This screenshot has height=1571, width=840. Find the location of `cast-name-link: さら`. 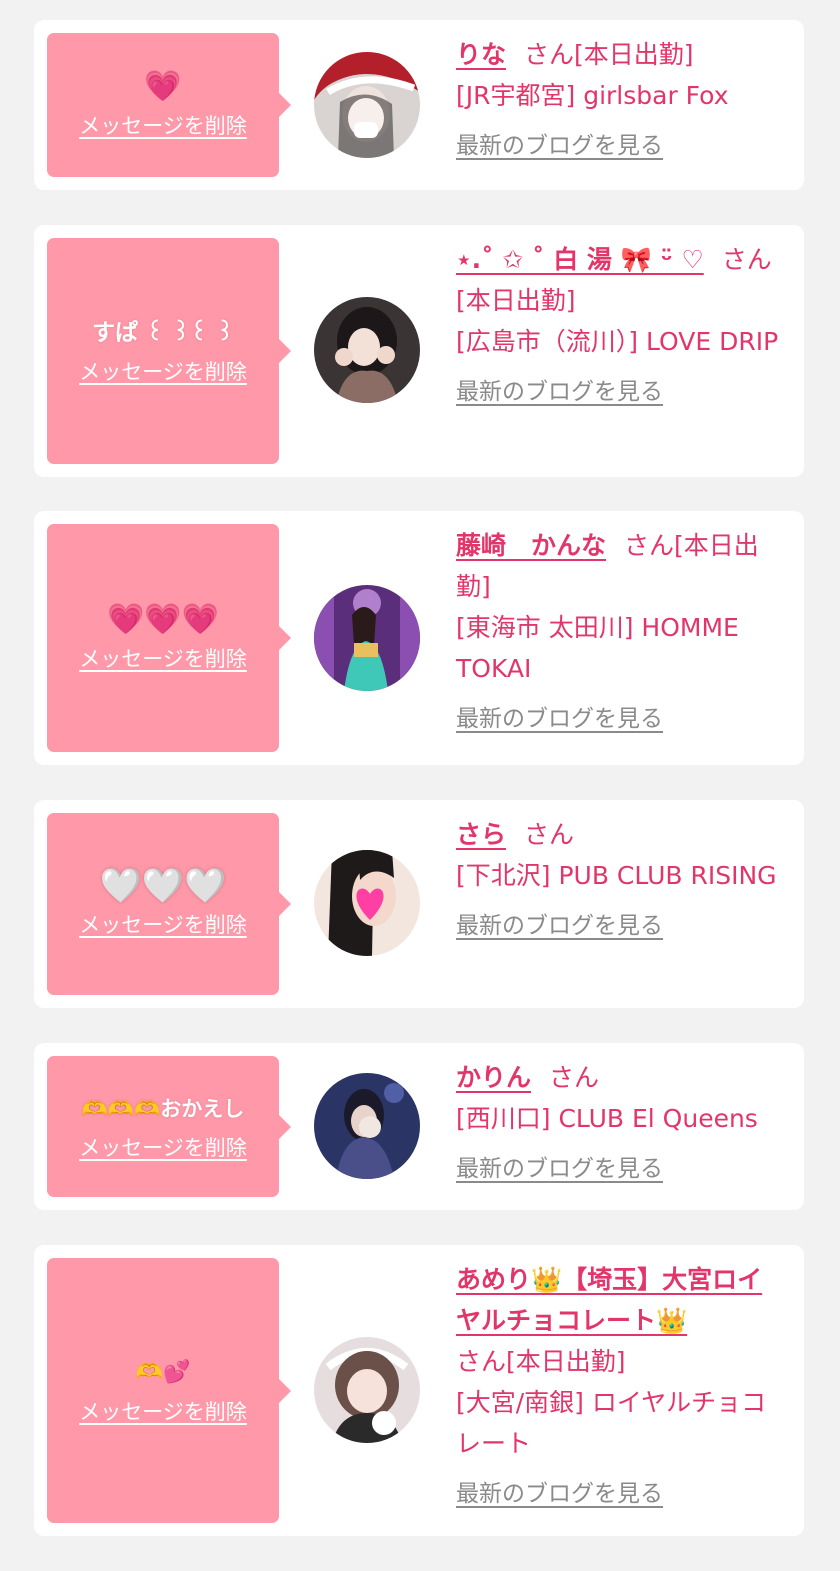

cast-name-link: さら is located at coordinates (481, 834).